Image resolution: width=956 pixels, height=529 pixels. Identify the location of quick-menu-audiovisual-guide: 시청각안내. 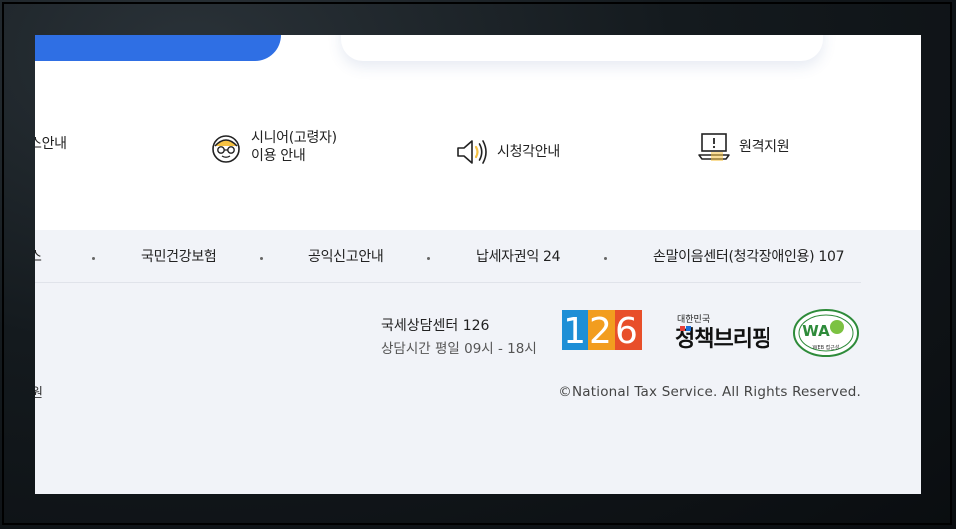
(507, 152).